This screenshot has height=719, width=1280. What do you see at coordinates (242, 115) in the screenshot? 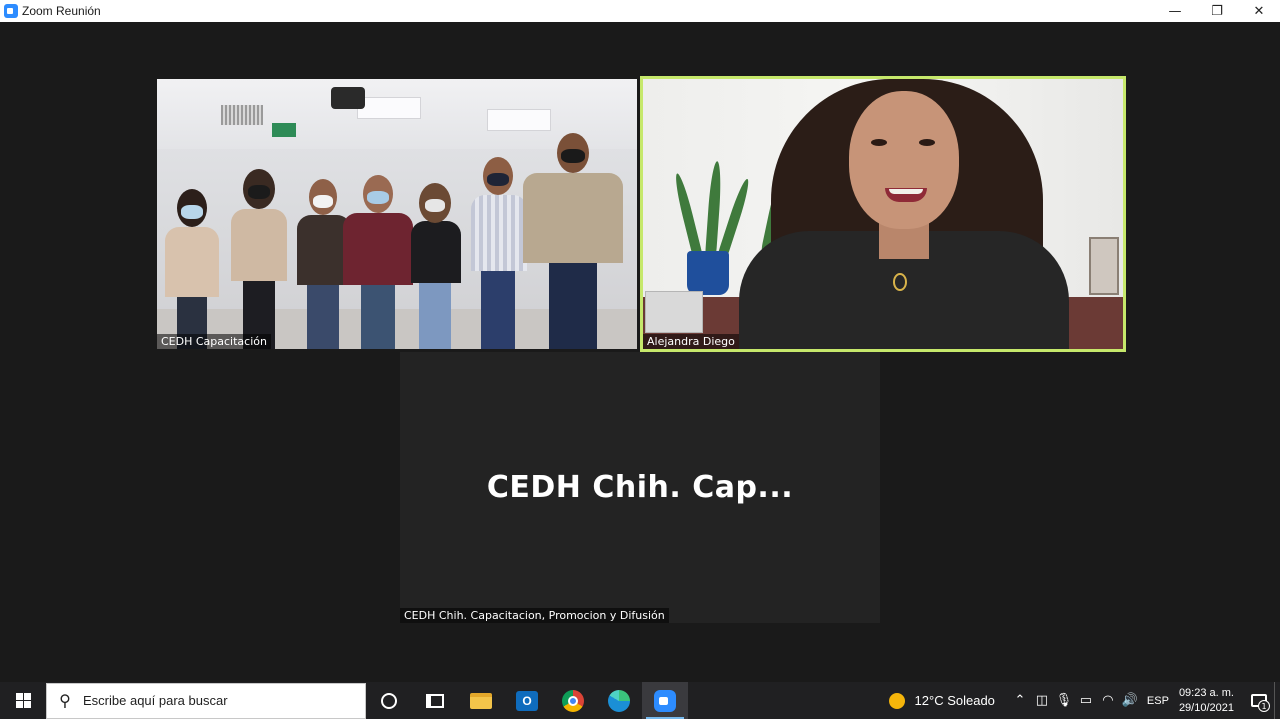
I see `air-vent` at bounding box center [242, 115].